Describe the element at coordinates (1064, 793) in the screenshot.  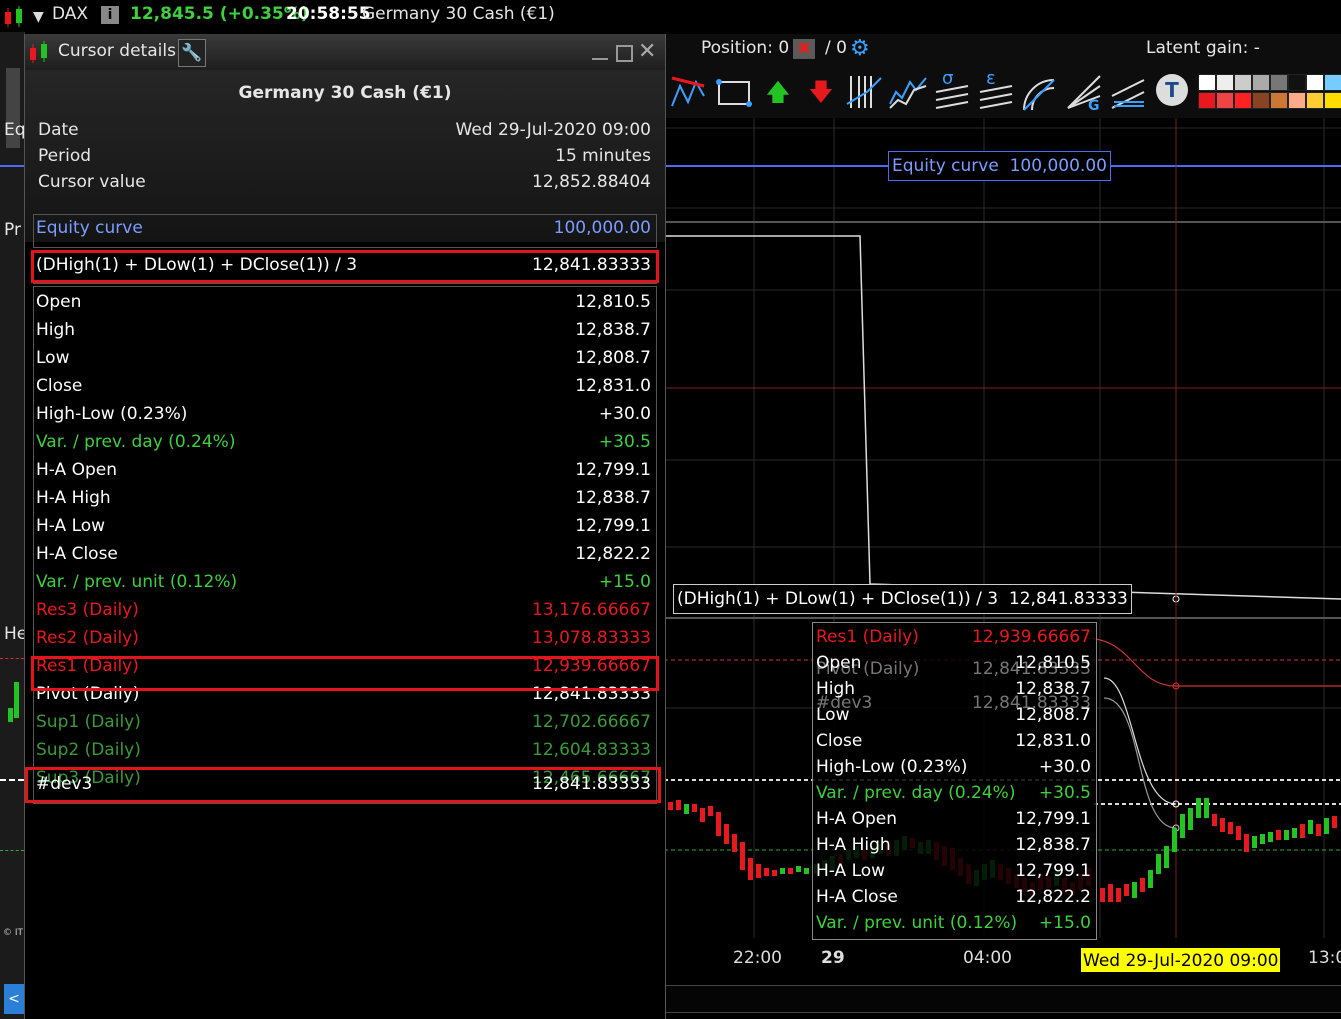
I see `tooltip-row-value: +30.5` at that location.